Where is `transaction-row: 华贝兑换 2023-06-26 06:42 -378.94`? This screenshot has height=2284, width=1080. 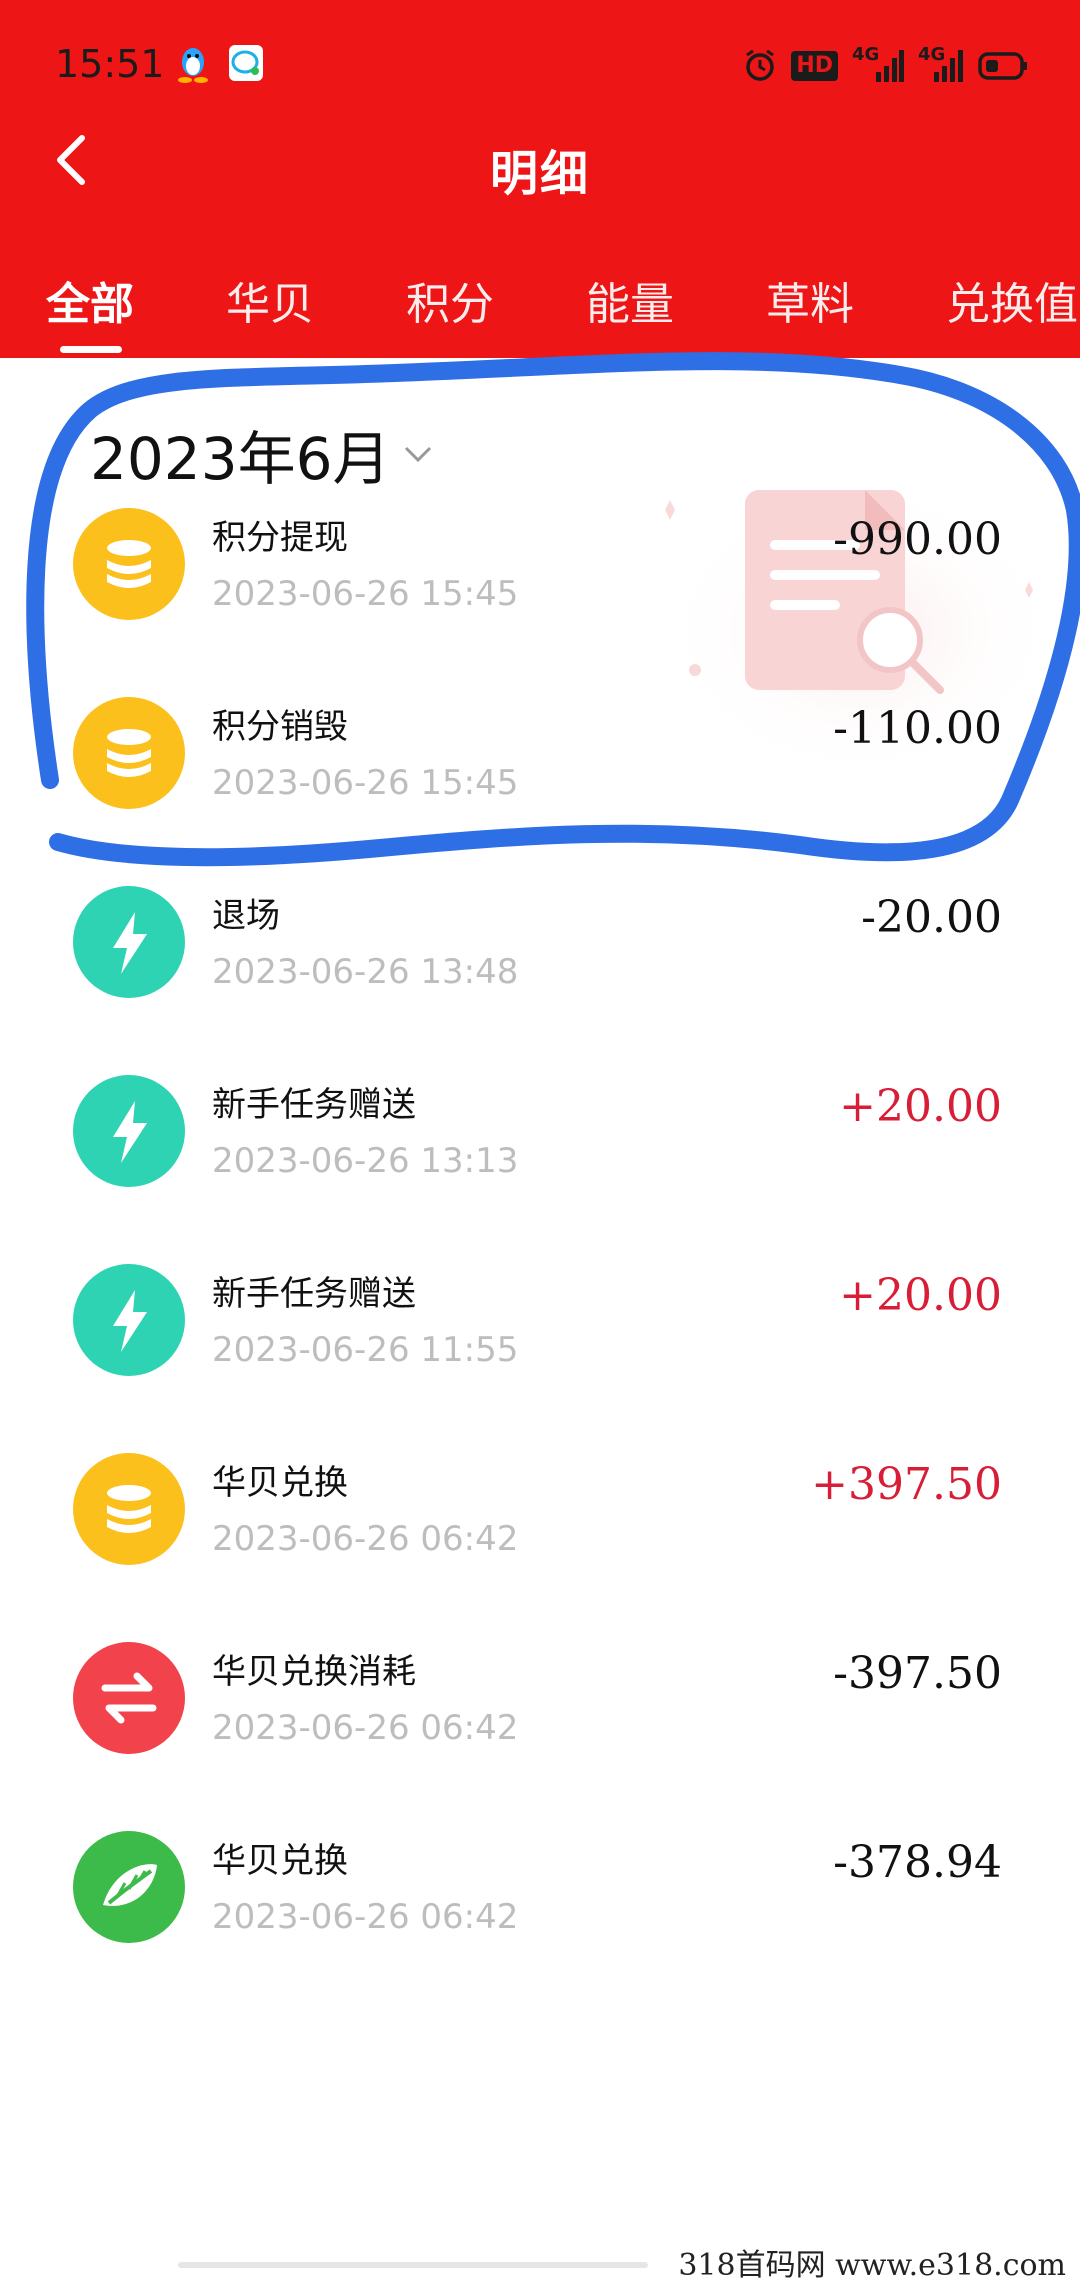 transaction-row: 华贝兑换 2023-06-26 06:42 -378.94 is located at coordinates (540, 1925).